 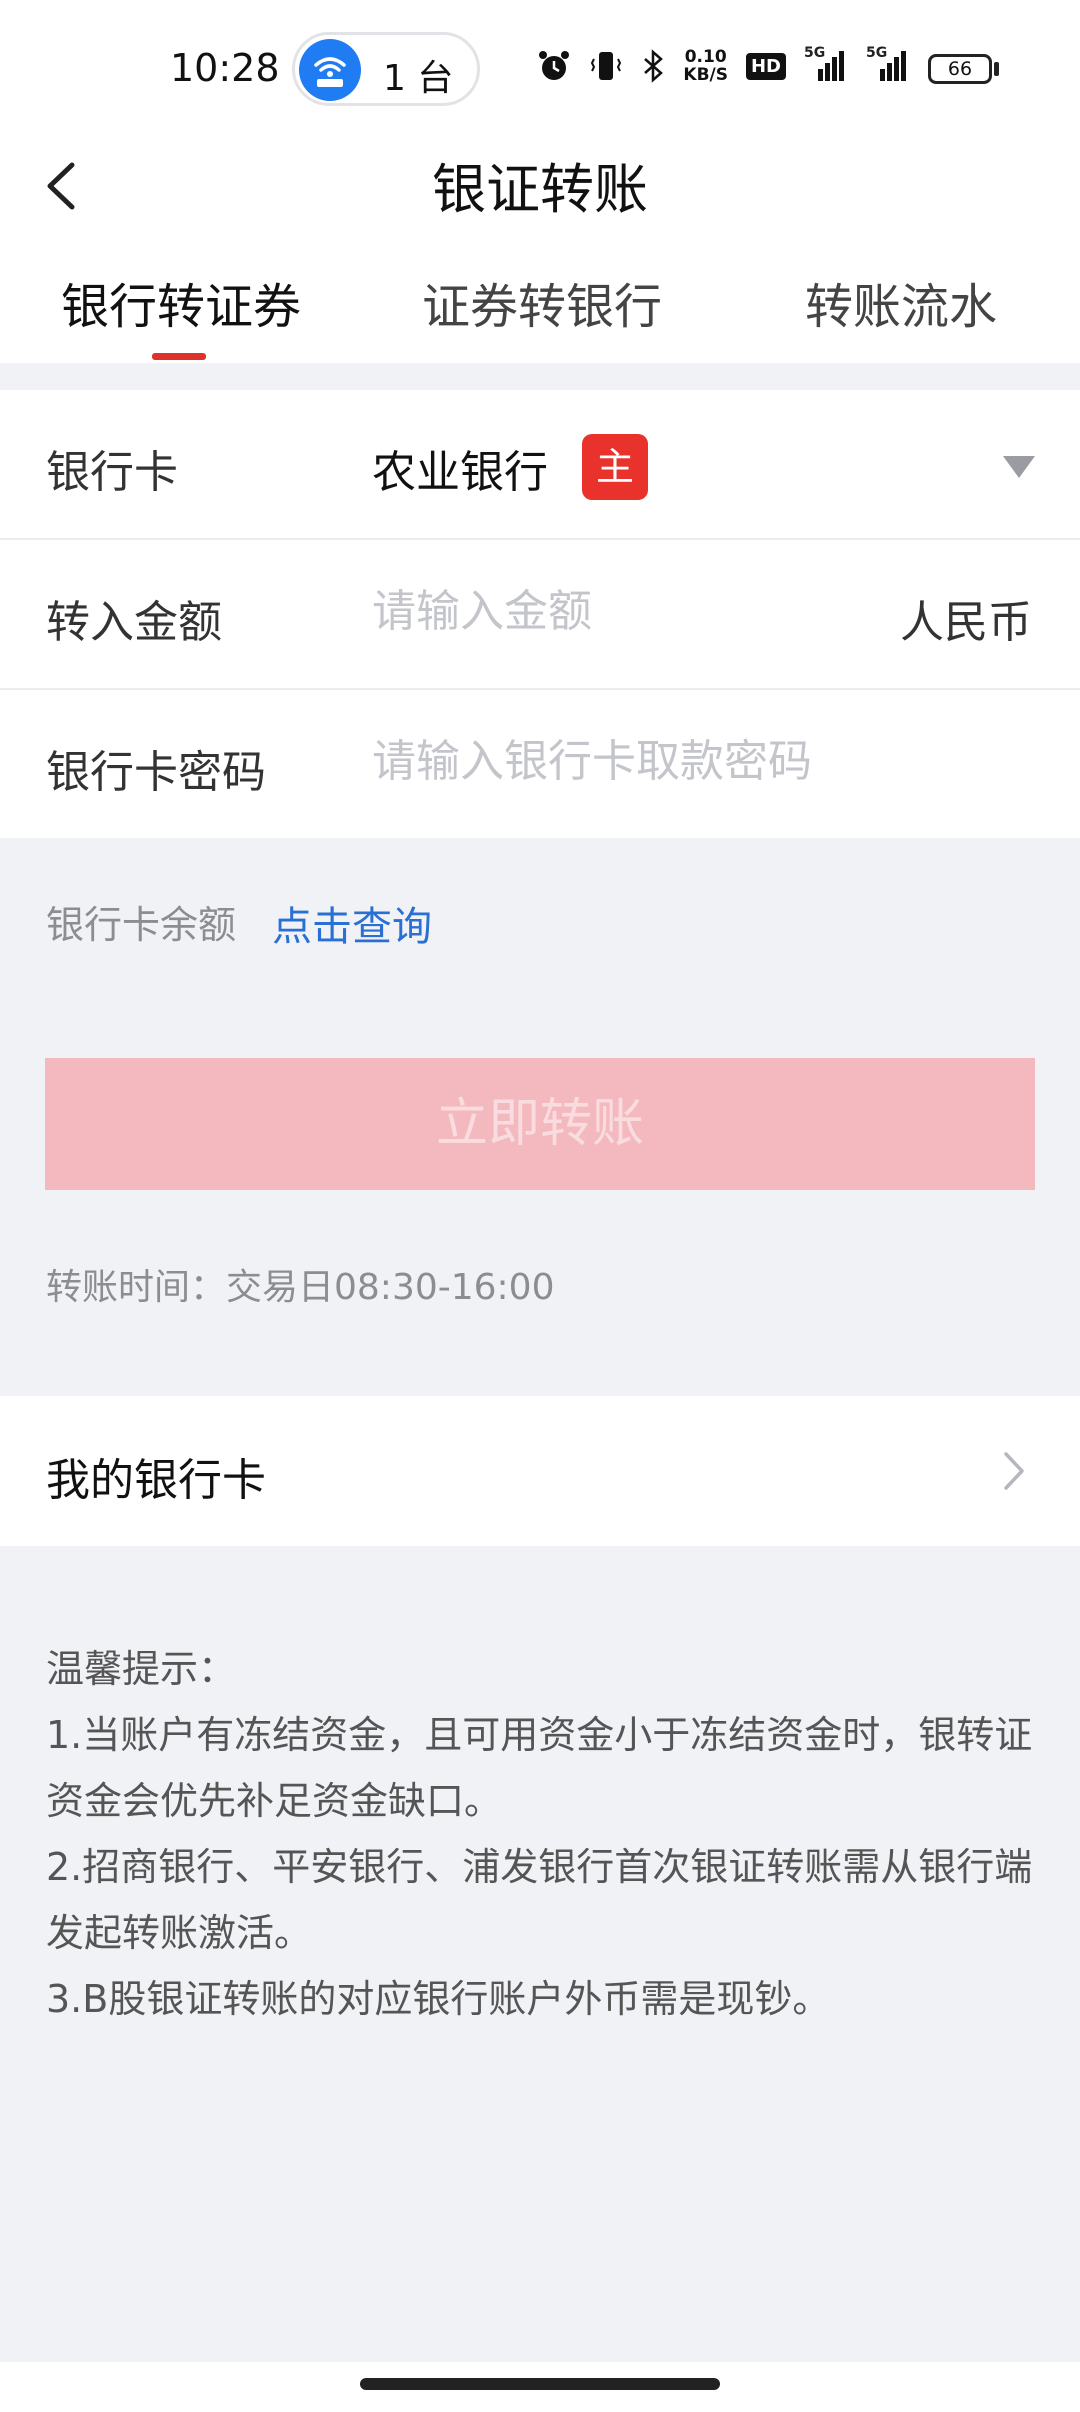 I want to click on vibrate-icon, so click(x=606, y=66).